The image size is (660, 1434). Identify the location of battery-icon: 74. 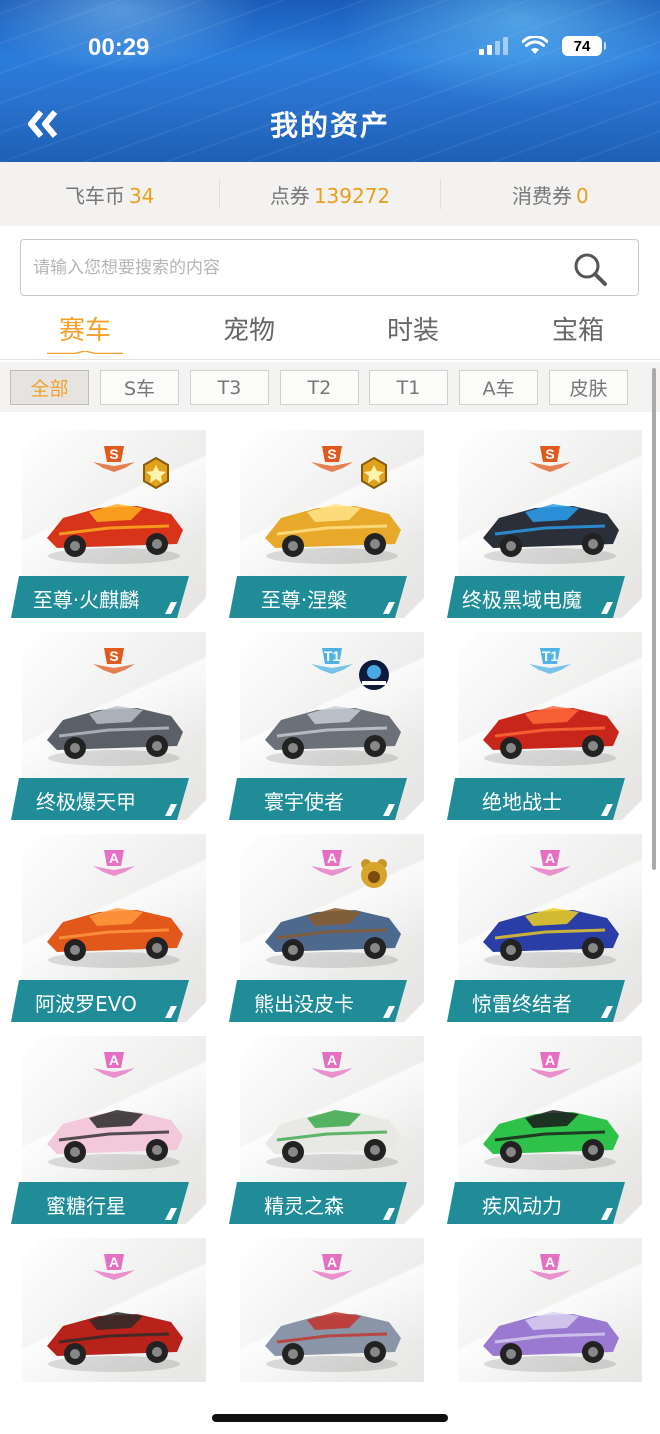
(584, 46).